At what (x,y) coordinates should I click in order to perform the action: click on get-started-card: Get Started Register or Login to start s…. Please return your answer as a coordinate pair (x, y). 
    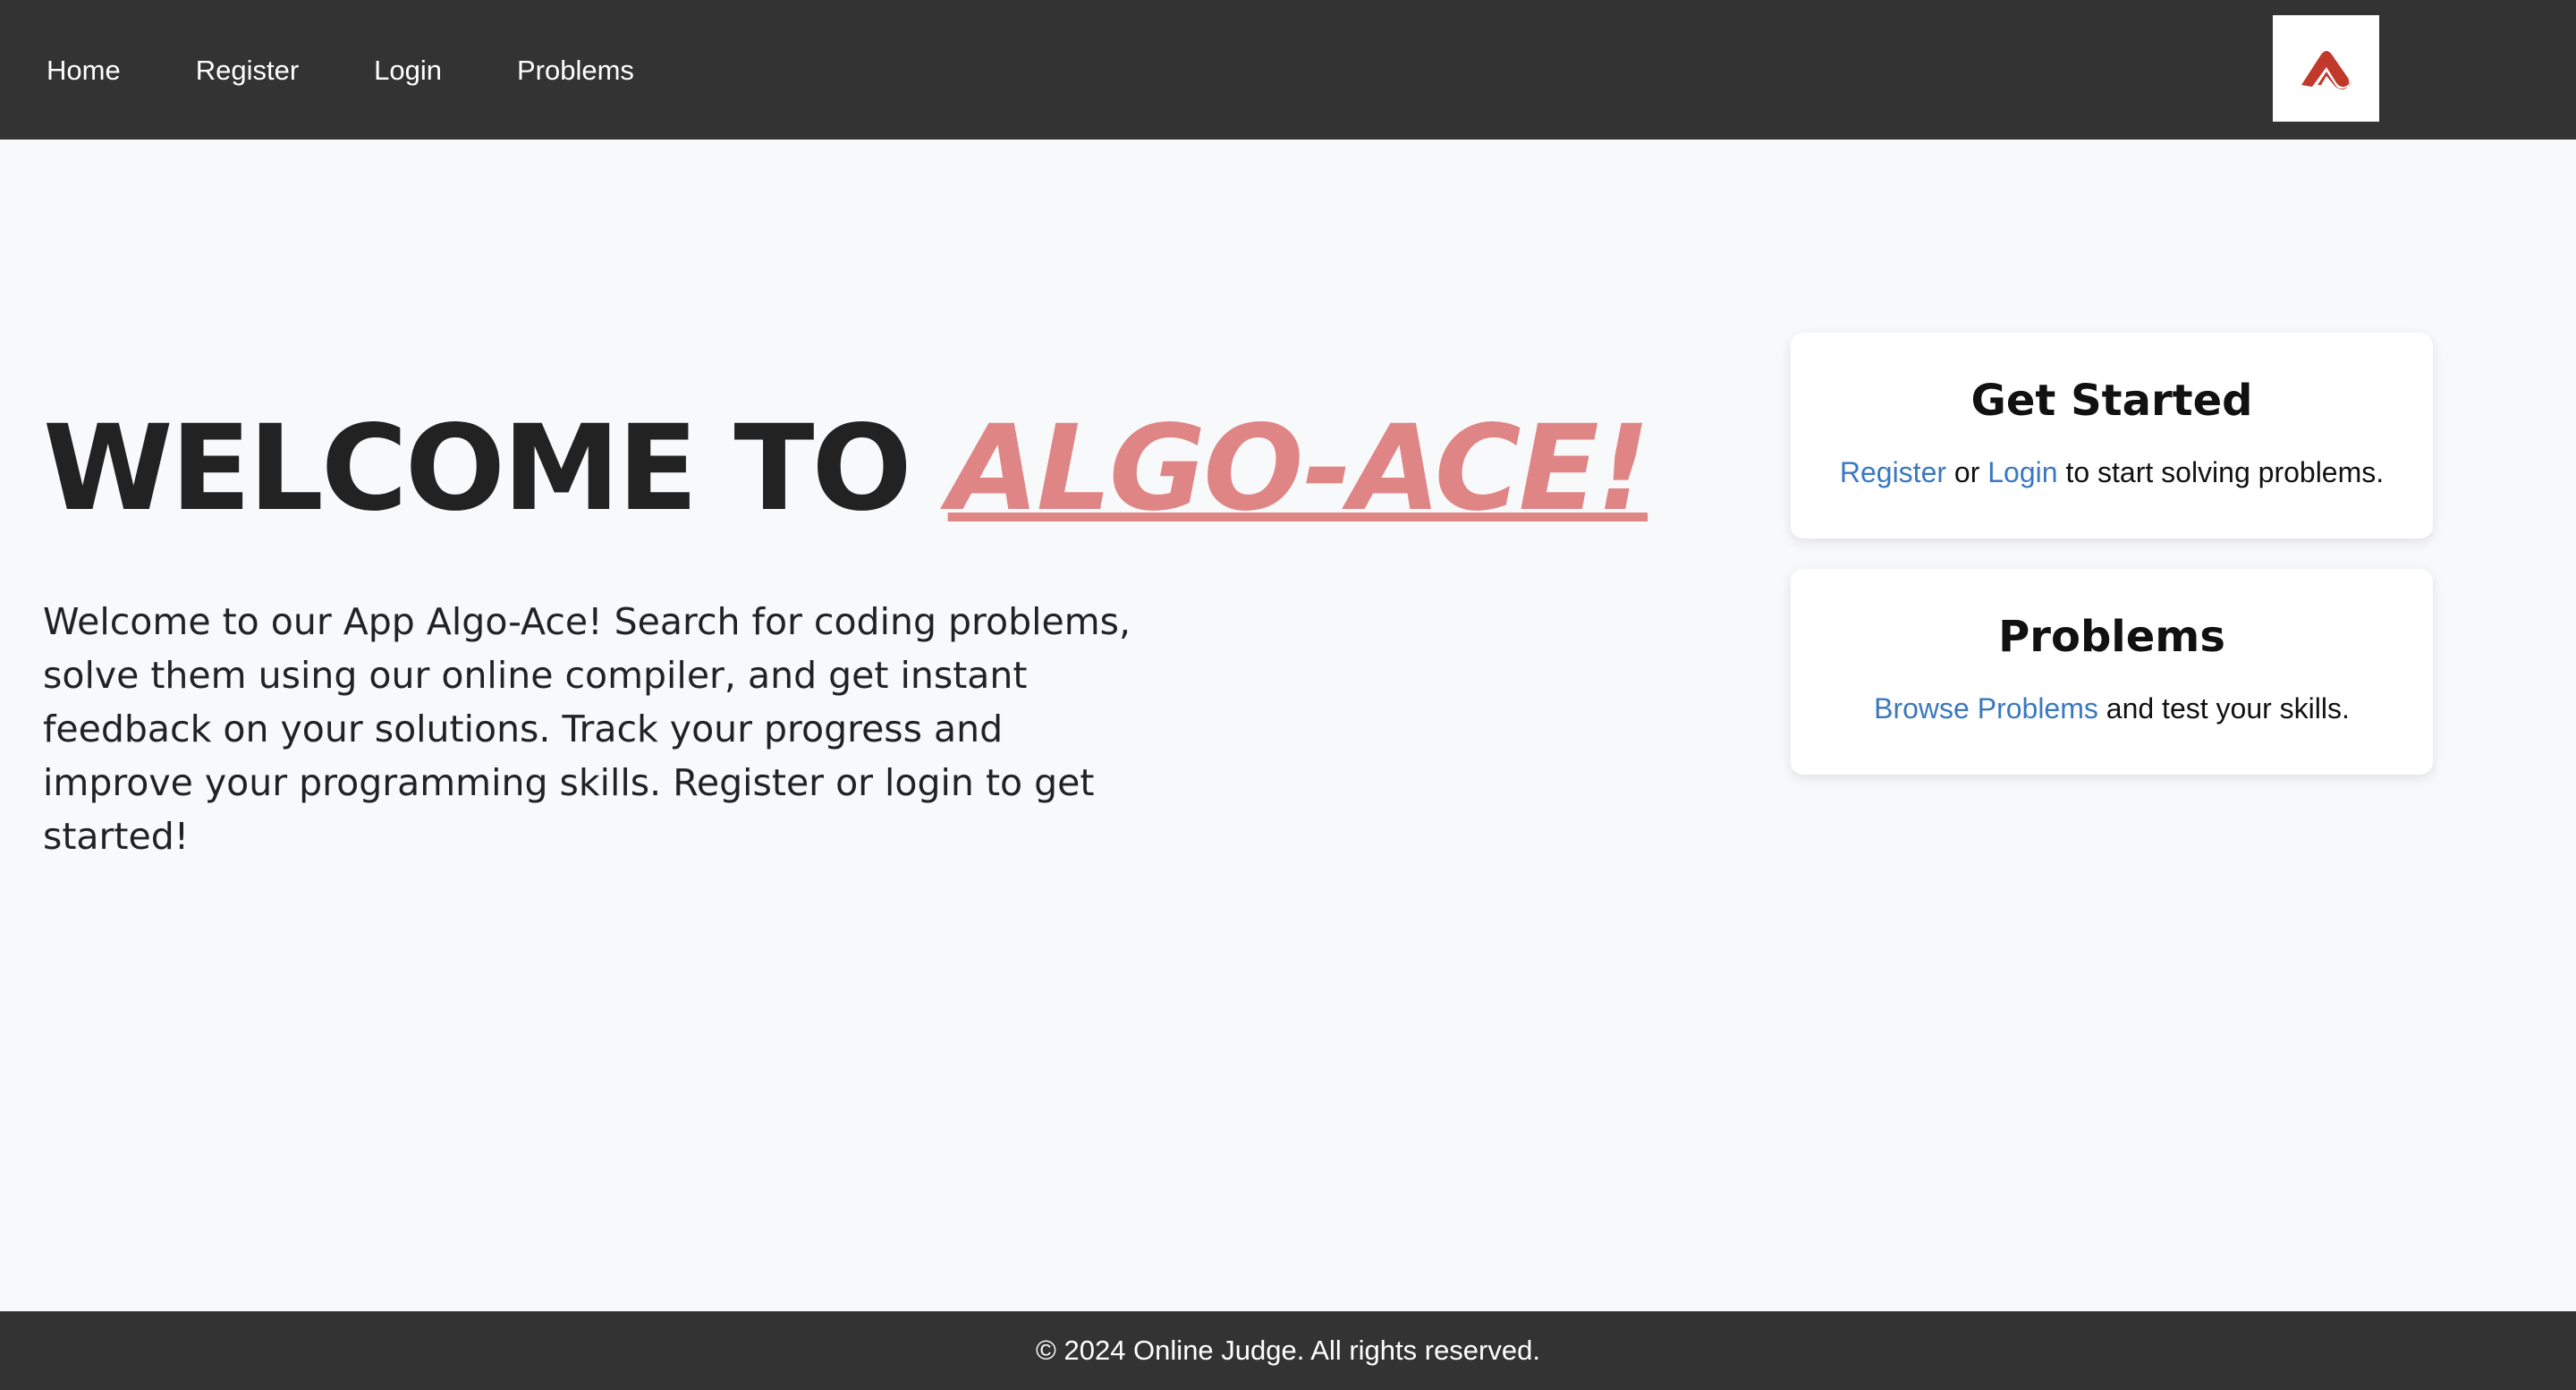
    Looking at the image, I should click on (2112, 435).